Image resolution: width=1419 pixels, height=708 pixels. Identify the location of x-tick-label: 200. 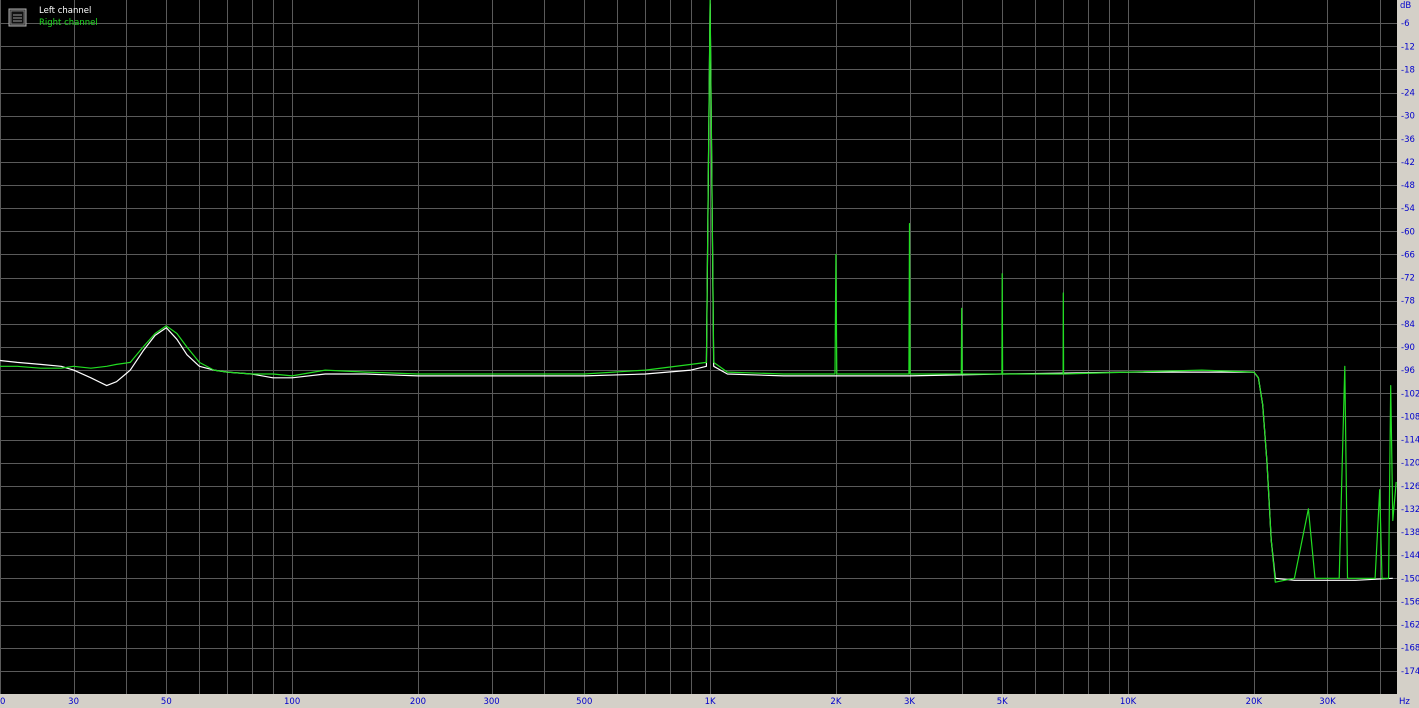
(418, 702).